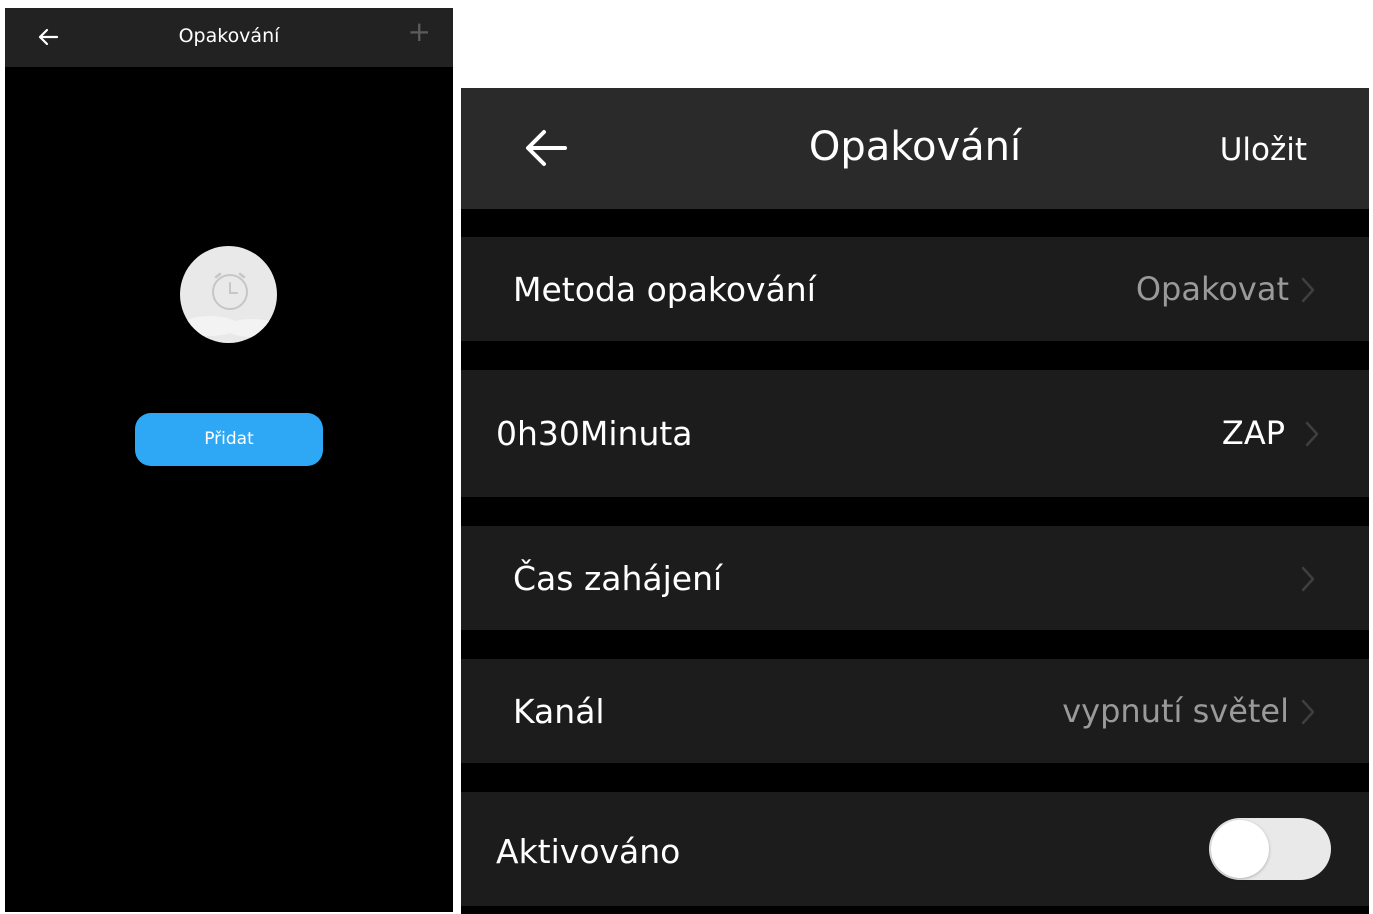 Image resolution: width=1373 pixels, height=914 pixels. Describe the element at coordinates (915, 578) in the screenshot. I see `settings-row-start-time: Čas zahájení` at that location.